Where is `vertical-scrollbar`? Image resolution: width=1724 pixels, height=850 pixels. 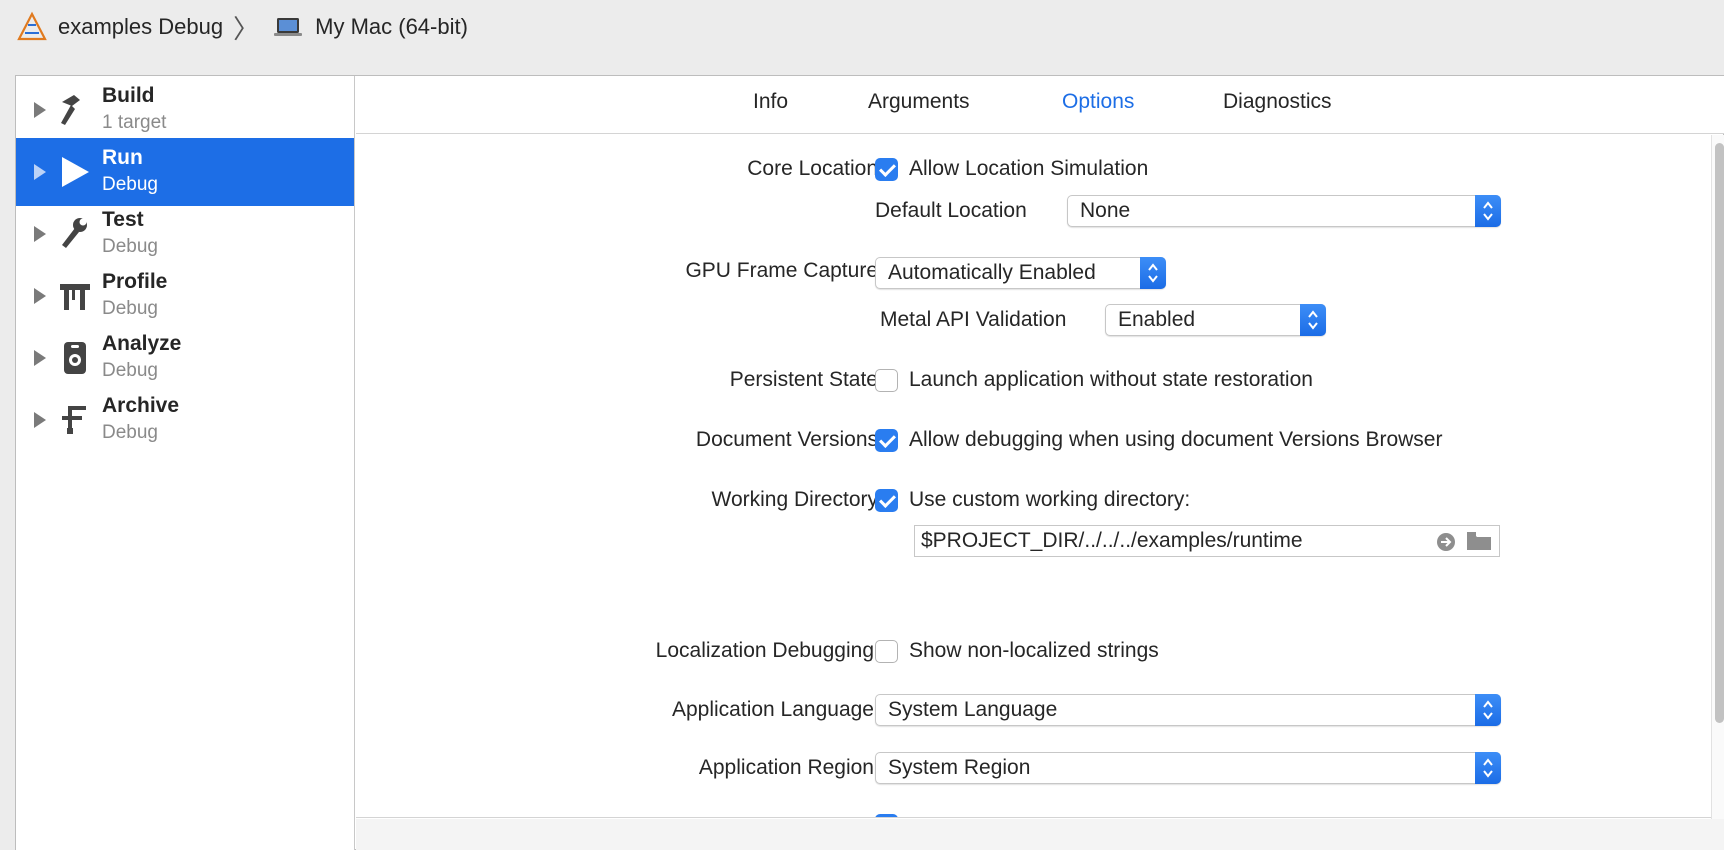
vertical-scrollbar is located at coordinates (1717, 477).